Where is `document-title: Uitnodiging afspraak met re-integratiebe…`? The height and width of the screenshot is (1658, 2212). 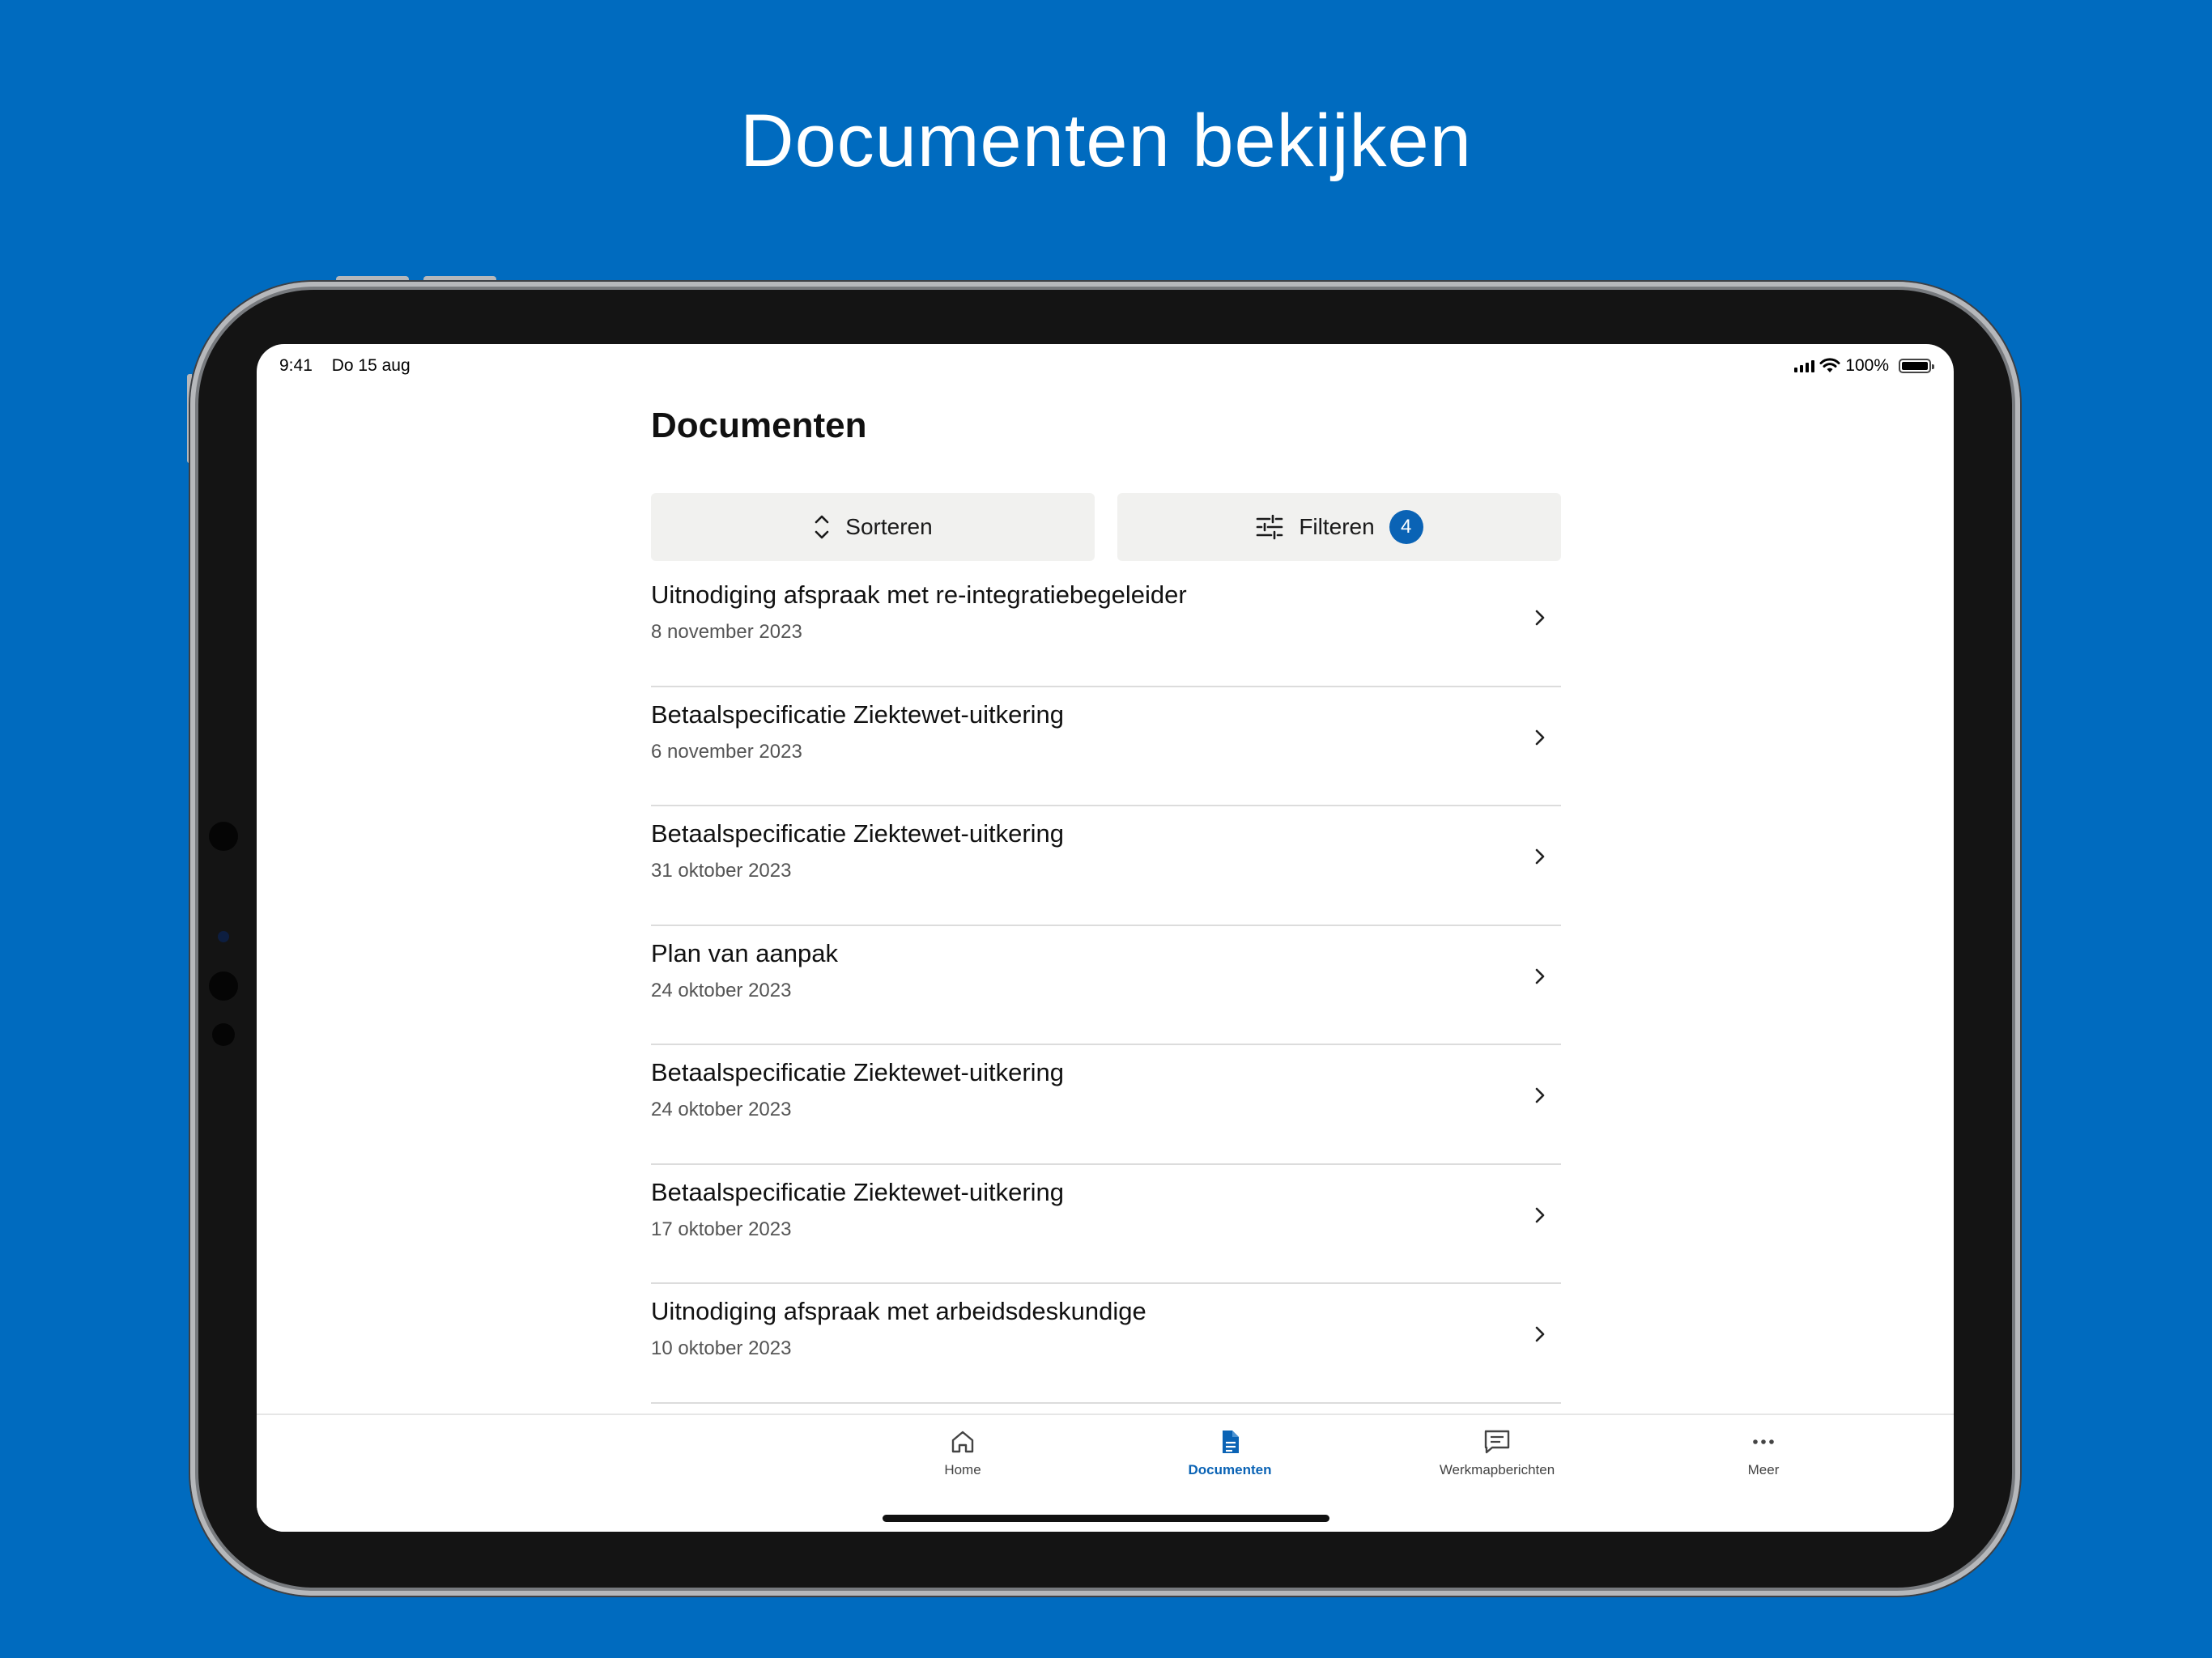 document-title: Uitnodiging afspraak met re-integratiebe… is located at coordinates (919, 594).